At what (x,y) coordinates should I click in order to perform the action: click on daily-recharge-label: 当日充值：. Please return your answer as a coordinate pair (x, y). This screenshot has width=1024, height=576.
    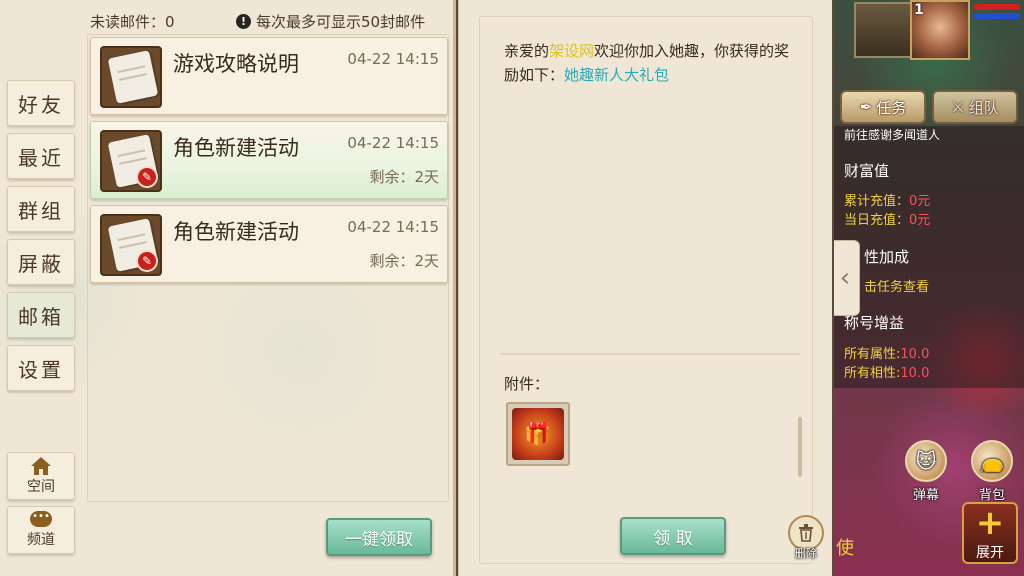
    Looking at the image, I should click on (877, 220).